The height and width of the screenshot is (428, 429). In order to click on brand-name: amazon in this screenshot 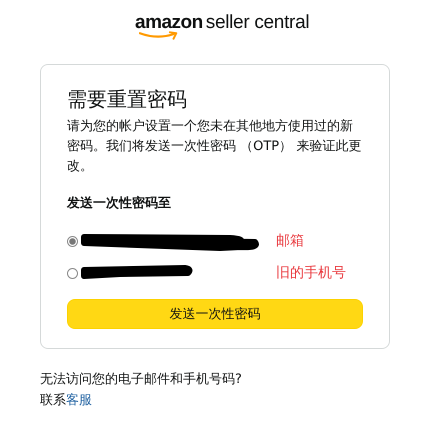, I will do `click(169, 23)`.